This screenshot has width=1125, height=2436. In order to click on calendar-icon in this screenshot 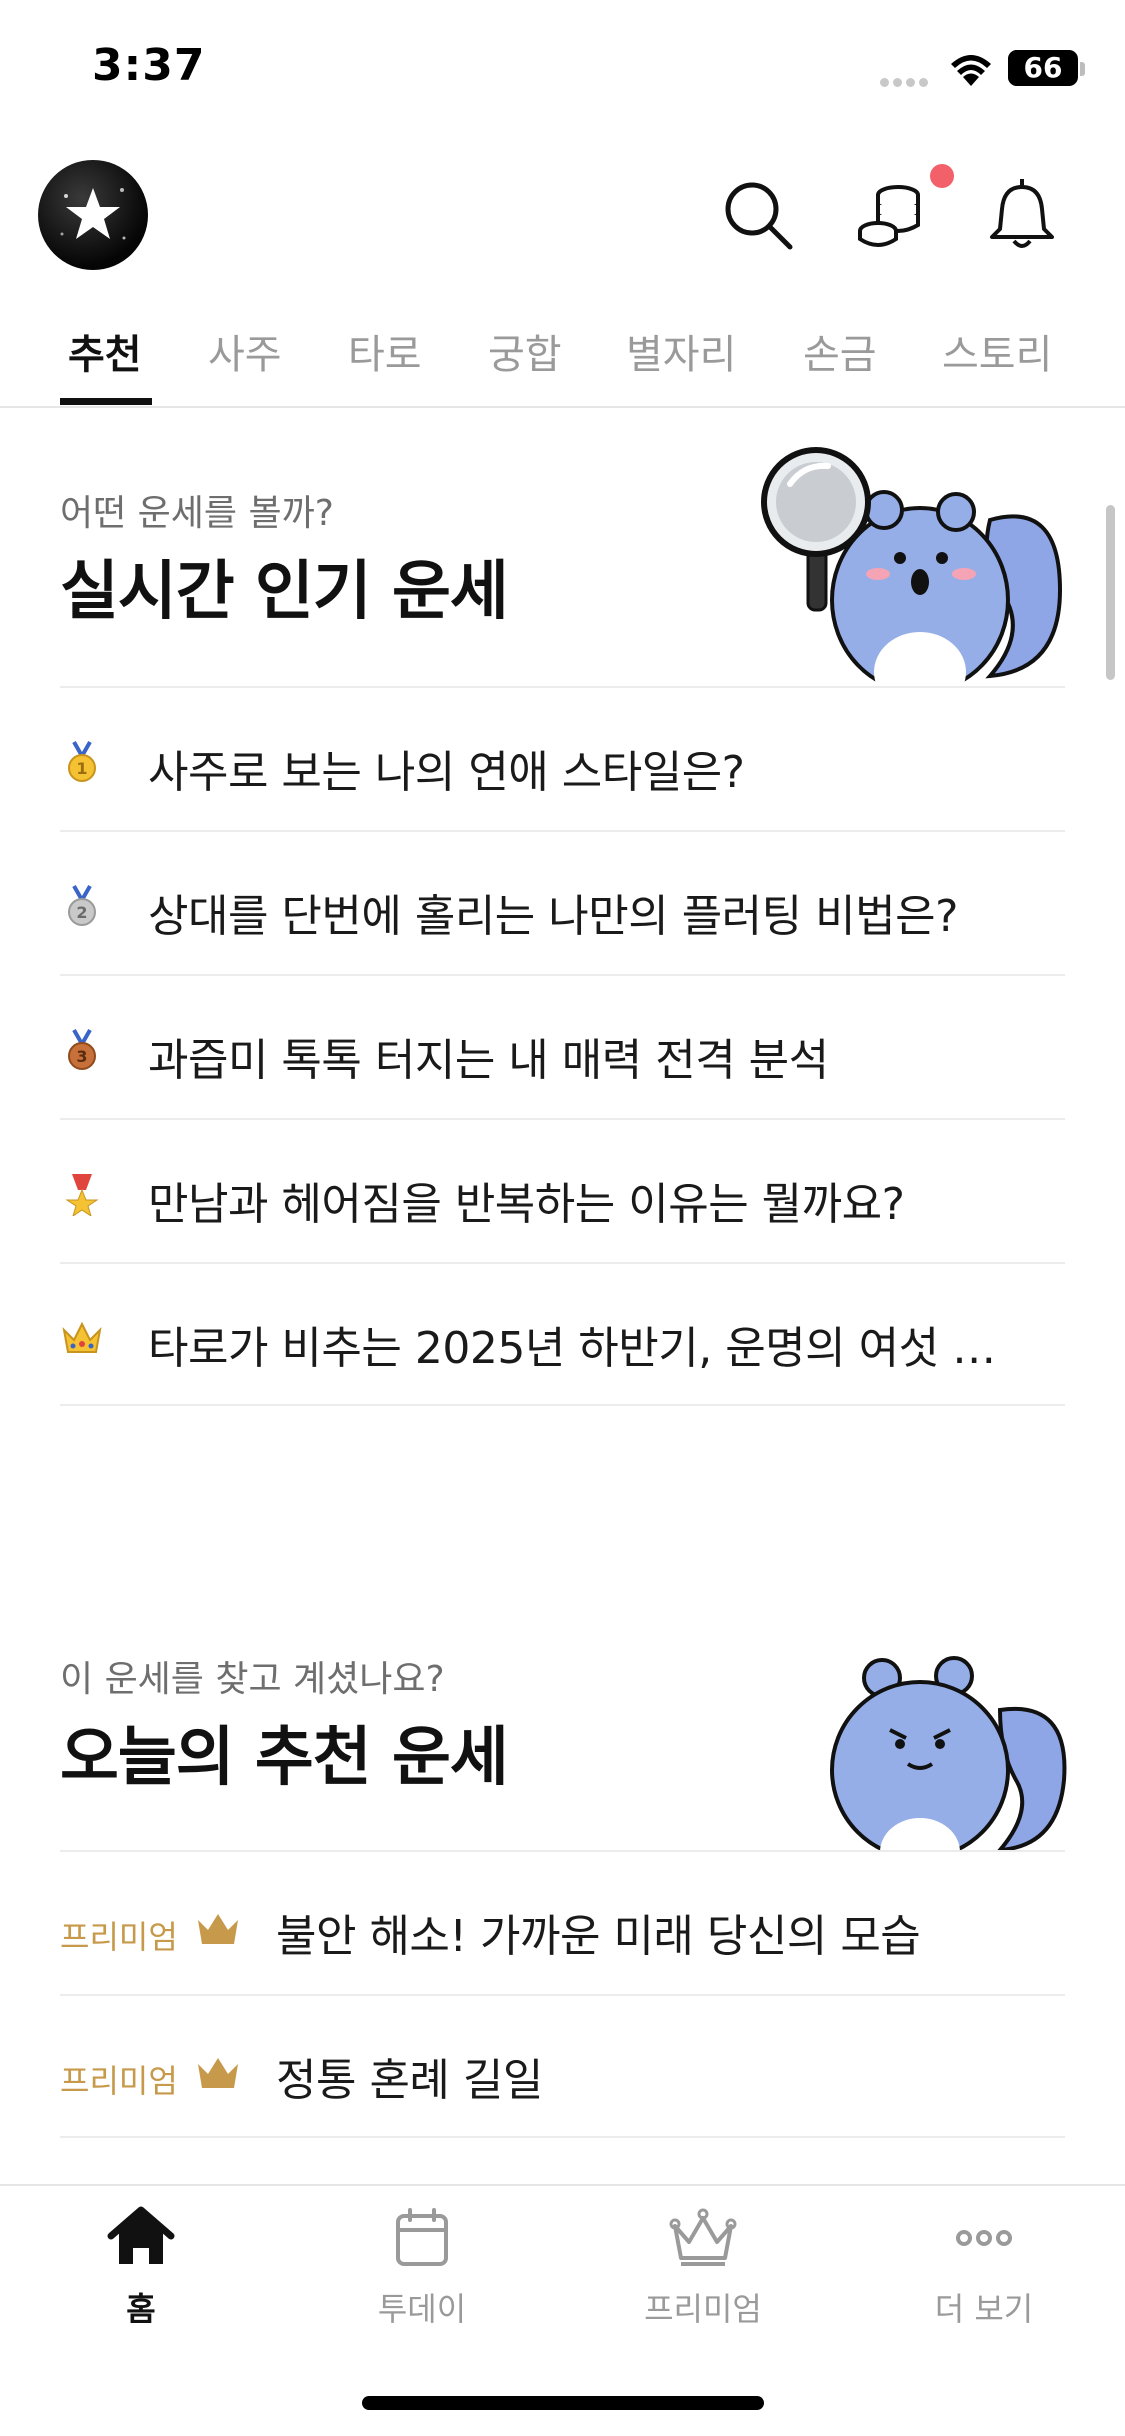, I will do `click(422, 2237)`.